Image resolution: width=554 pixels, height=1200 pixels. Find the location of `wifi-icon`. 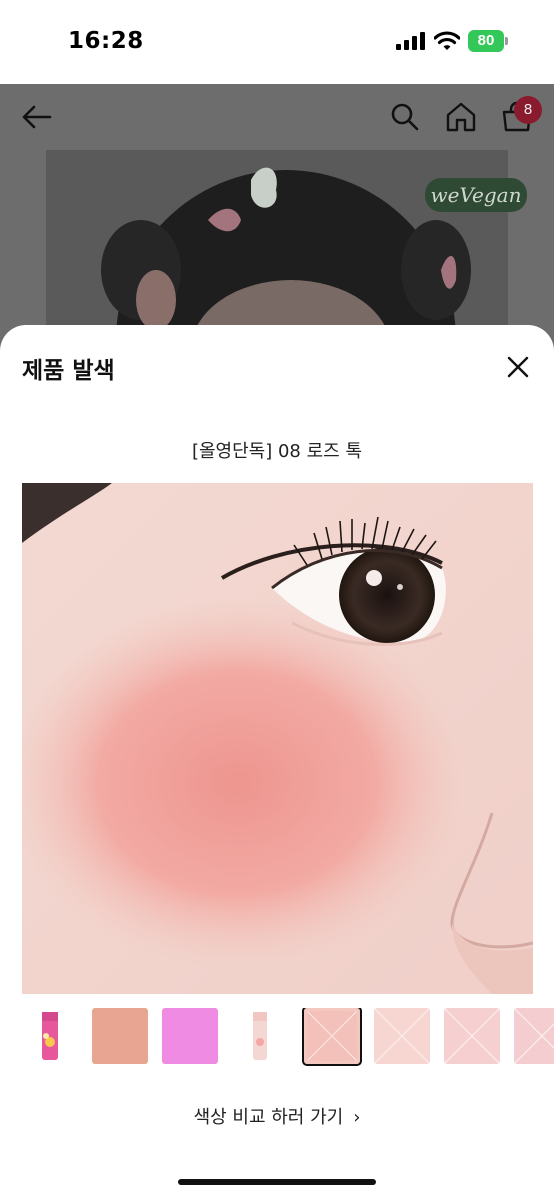

wifi-icon is located at coordinates (447, 40).